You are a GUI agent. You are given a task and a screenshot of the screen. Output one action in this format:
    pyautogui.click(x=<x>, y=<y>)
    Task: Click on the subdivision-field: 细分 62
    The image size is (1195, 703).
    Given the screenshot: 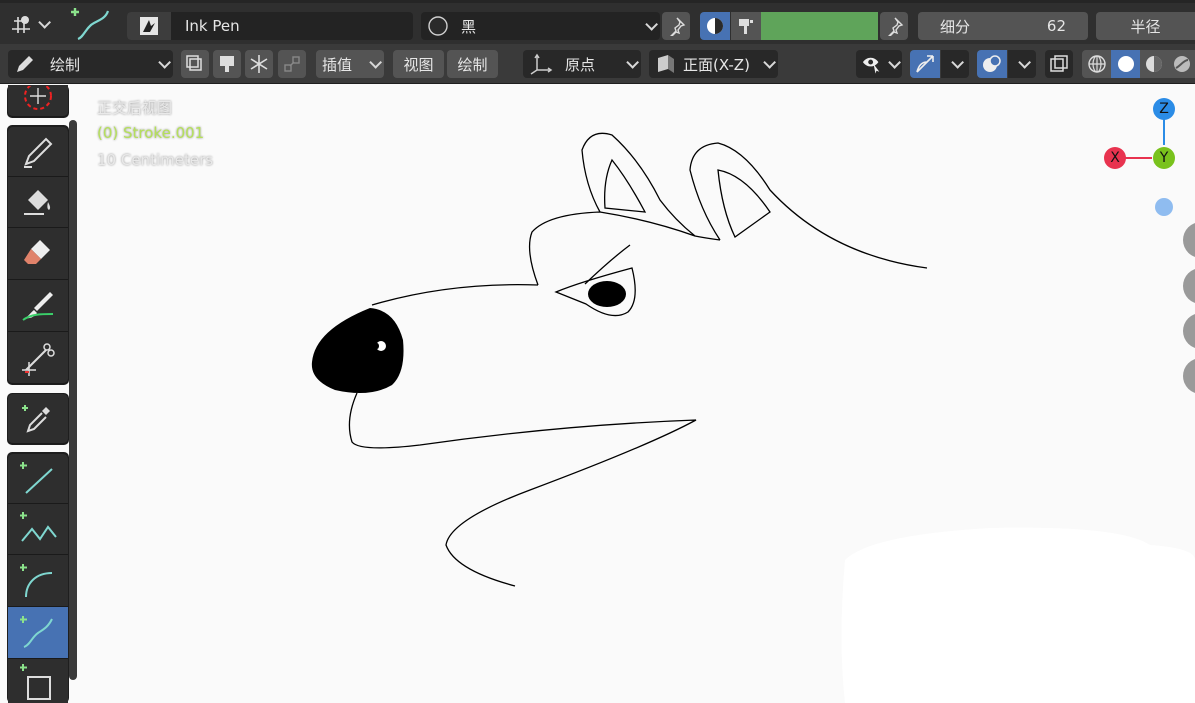 What is the action you would take?
    pyautogui.click(x=1003, y=26)
    